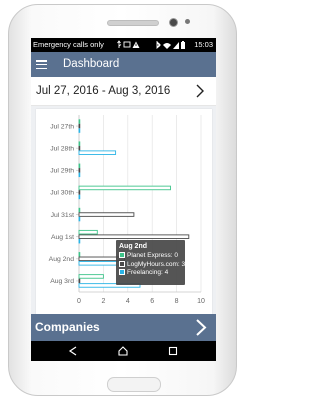  Describe the element at coordinates (79, 301) in the screenshot. I see `x-tick-label: 0` at that location.